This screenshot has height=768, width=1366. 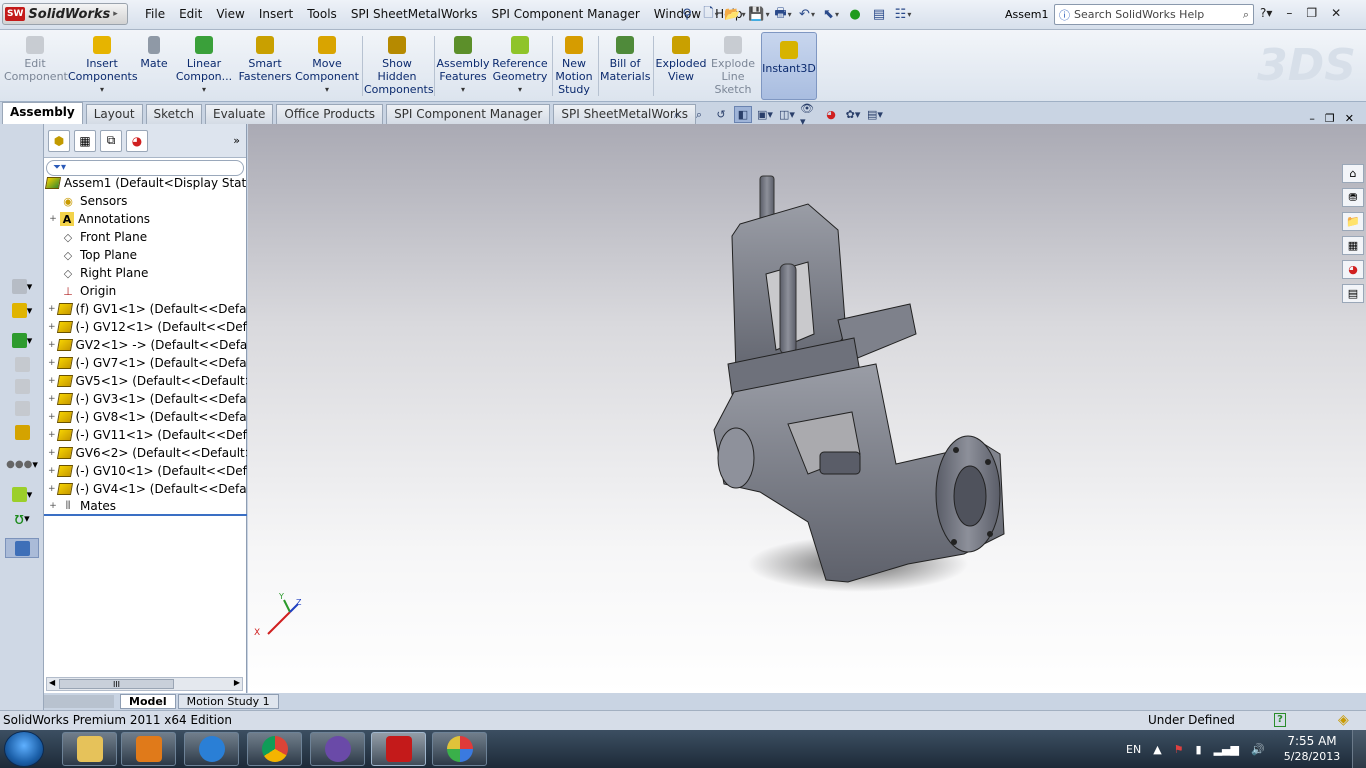 I want to click on tree-item: ⊥ Origin, so click(x=145, y=291).